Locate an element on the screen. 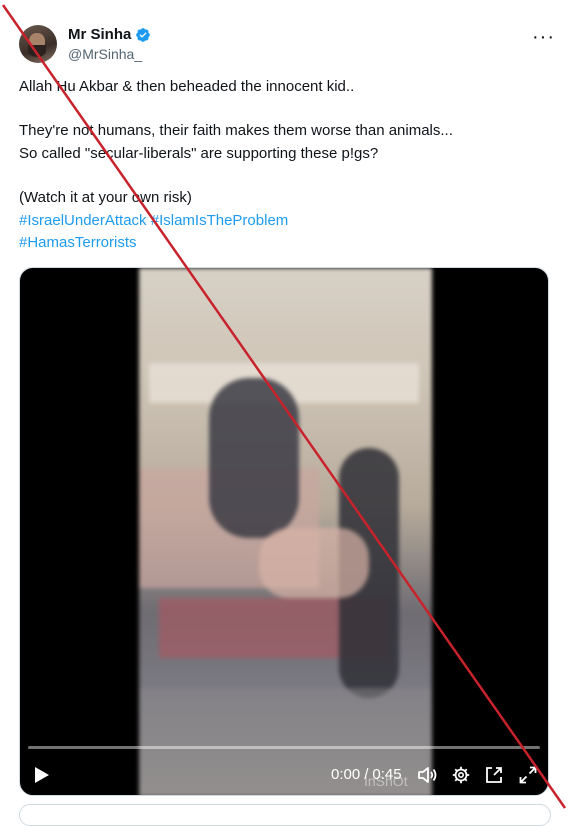  hashtag-row: #HamasTerrorists is located at coordinates (279, 243).